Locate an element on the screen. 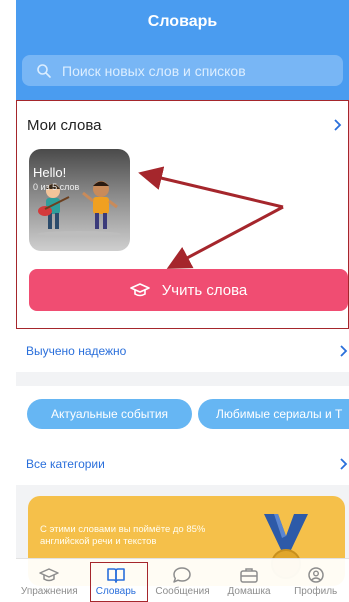 This screenshot has width=349, height=602. chat-bubble-icon is located at coordinates (182, 575).